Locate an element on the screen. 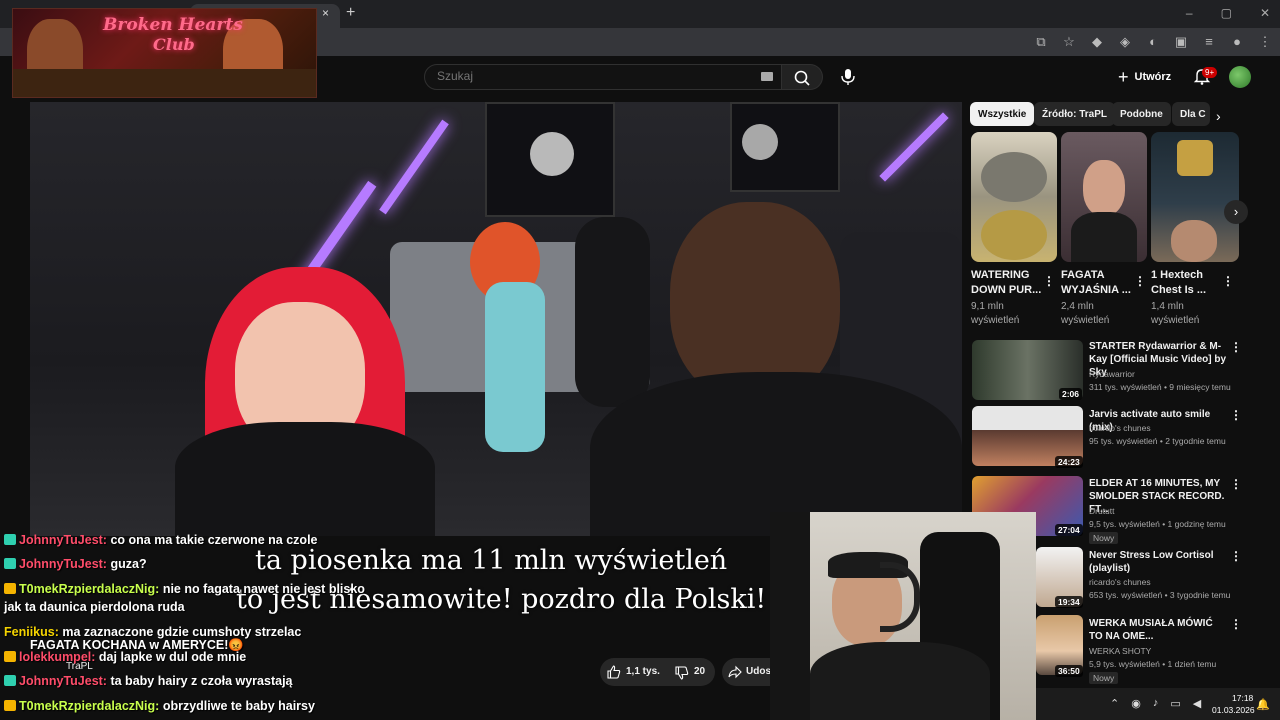 Image resolution: width=1280 pixels, height=720 pixels. profile-icon: ● is located at coordinates (1237, 42).